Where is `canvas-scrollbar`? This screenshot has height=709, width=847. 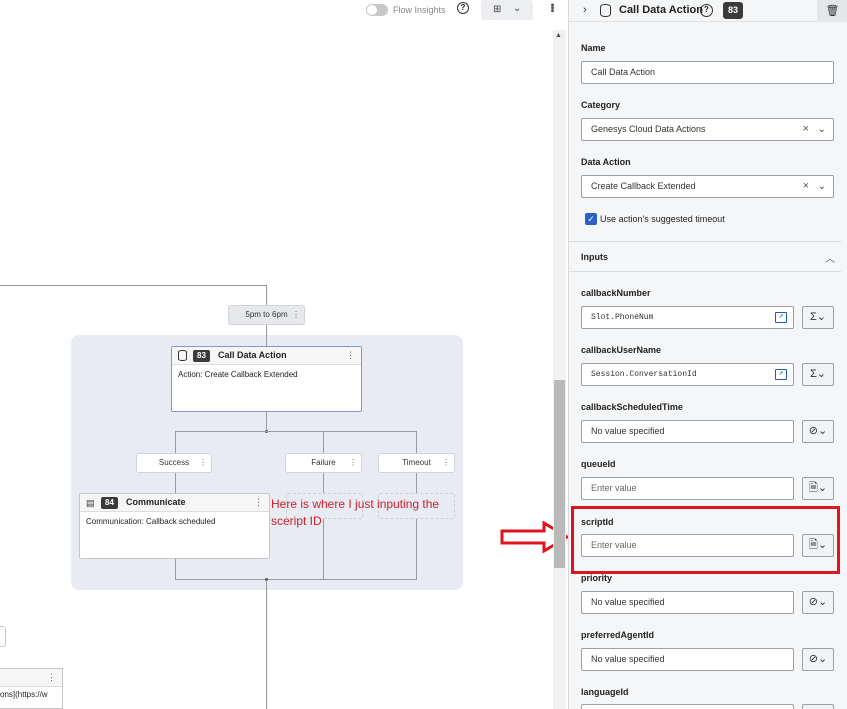 canvas-scrollbar is located at coordinates (559, 369).